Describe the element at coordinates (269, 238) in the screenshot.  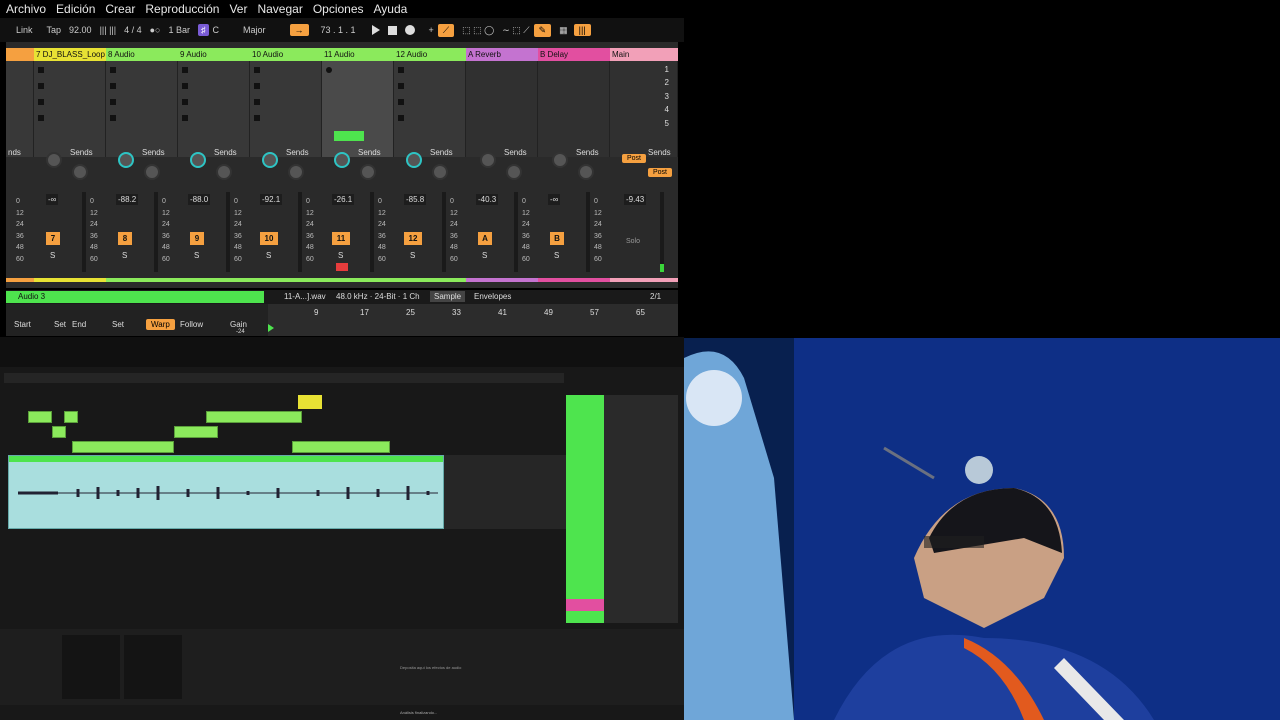
I see `track-activator: 10` at that location.